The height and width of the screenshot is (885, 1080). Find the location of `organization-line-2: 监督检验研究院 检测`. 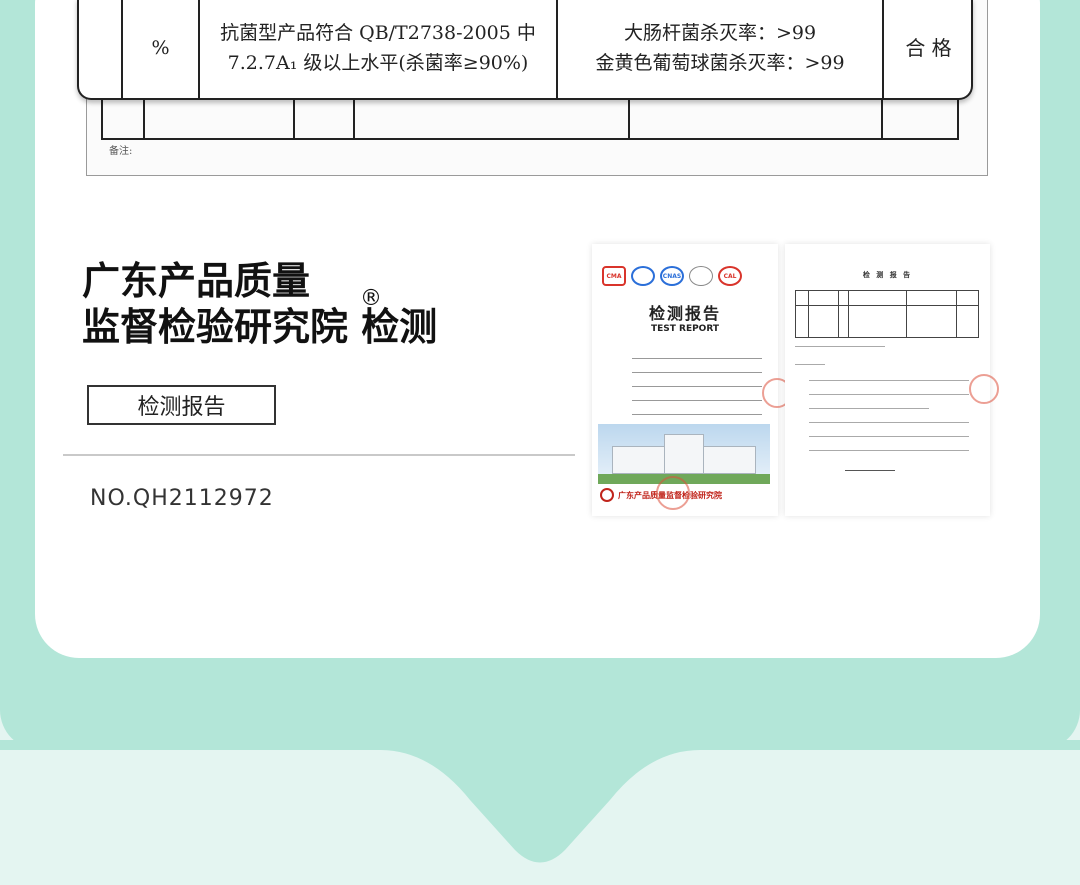

organization-line-2: 监督检验研究院 检测 is located at coordinates (260, 327).